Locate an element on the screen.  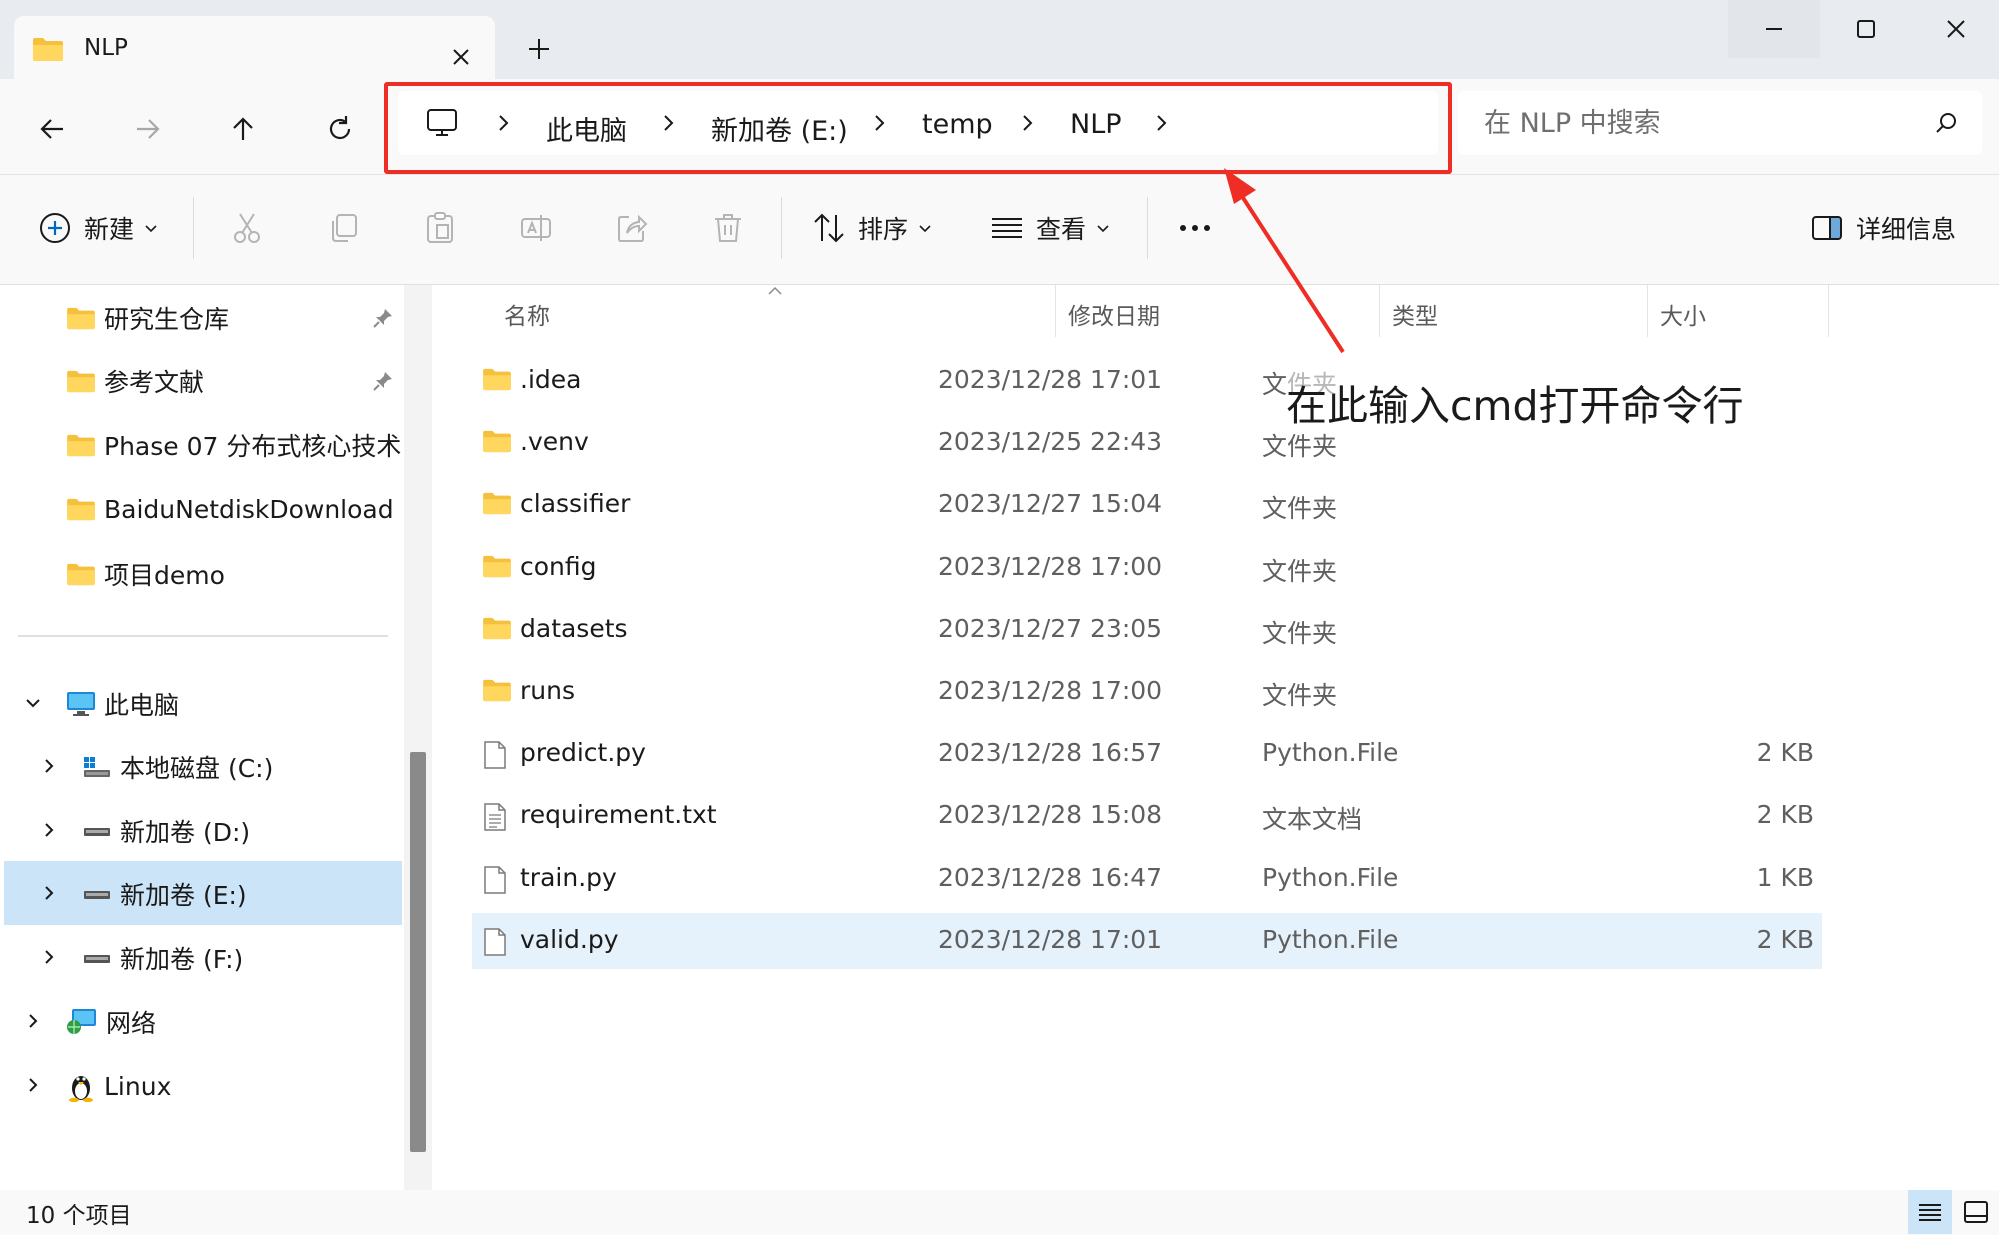
sort-button: 排序 is located at coordinates (872, 228).